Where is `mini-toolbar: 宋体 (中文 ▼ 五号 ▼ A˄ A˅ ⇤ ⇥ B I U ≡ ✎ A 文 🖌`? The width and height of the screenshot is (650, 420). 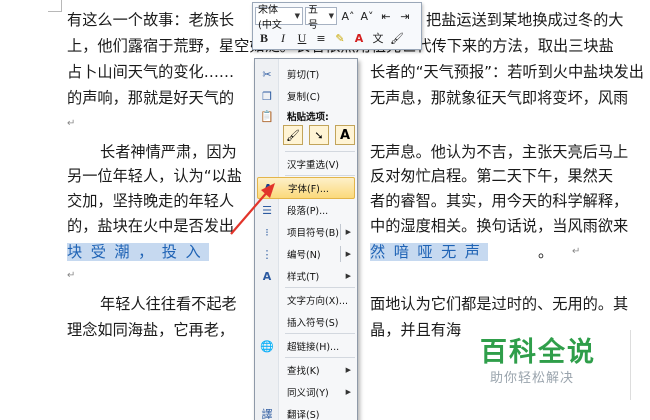
mini-toolbar: 宋体 (中文 ▼ 五号 ▼ A˄ A˅ ⇤ ⇥ B I U ≡ ✎ A 文 🖌 is located at coordinates (337, 26).